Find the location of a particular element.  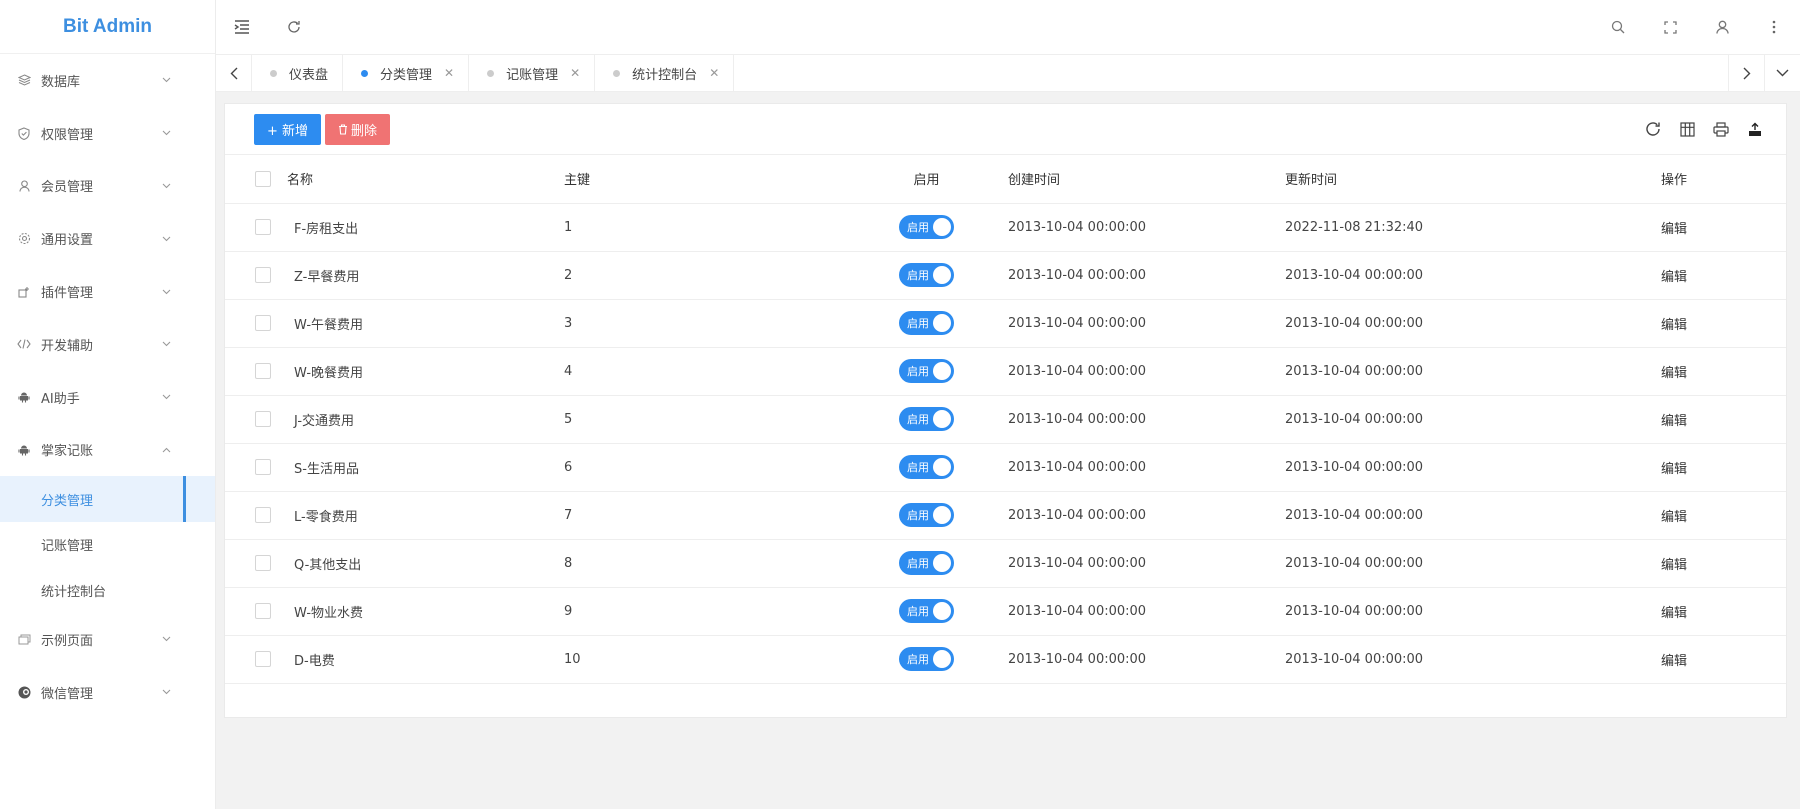

tabs-scroll-left-button is located at coordinates (234, 73).